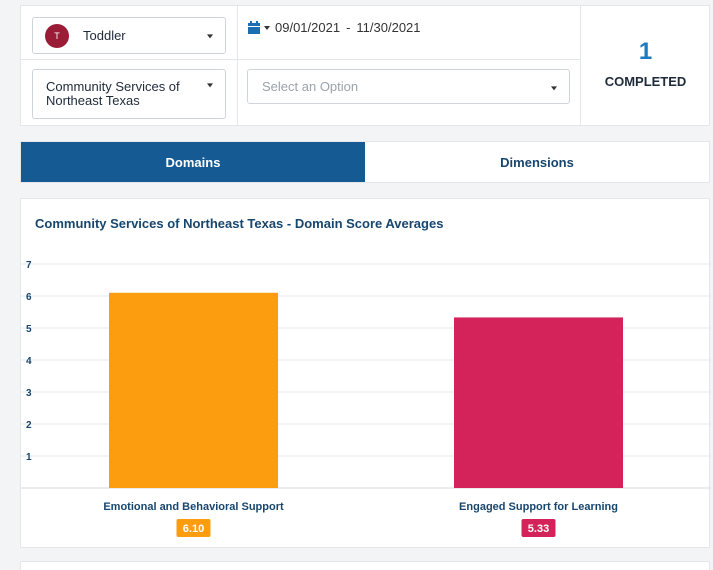 Image resolution: width=713 pixels, height=570 pixels. I want to click on option-placeholder: Select an Option, so click(310, 86).